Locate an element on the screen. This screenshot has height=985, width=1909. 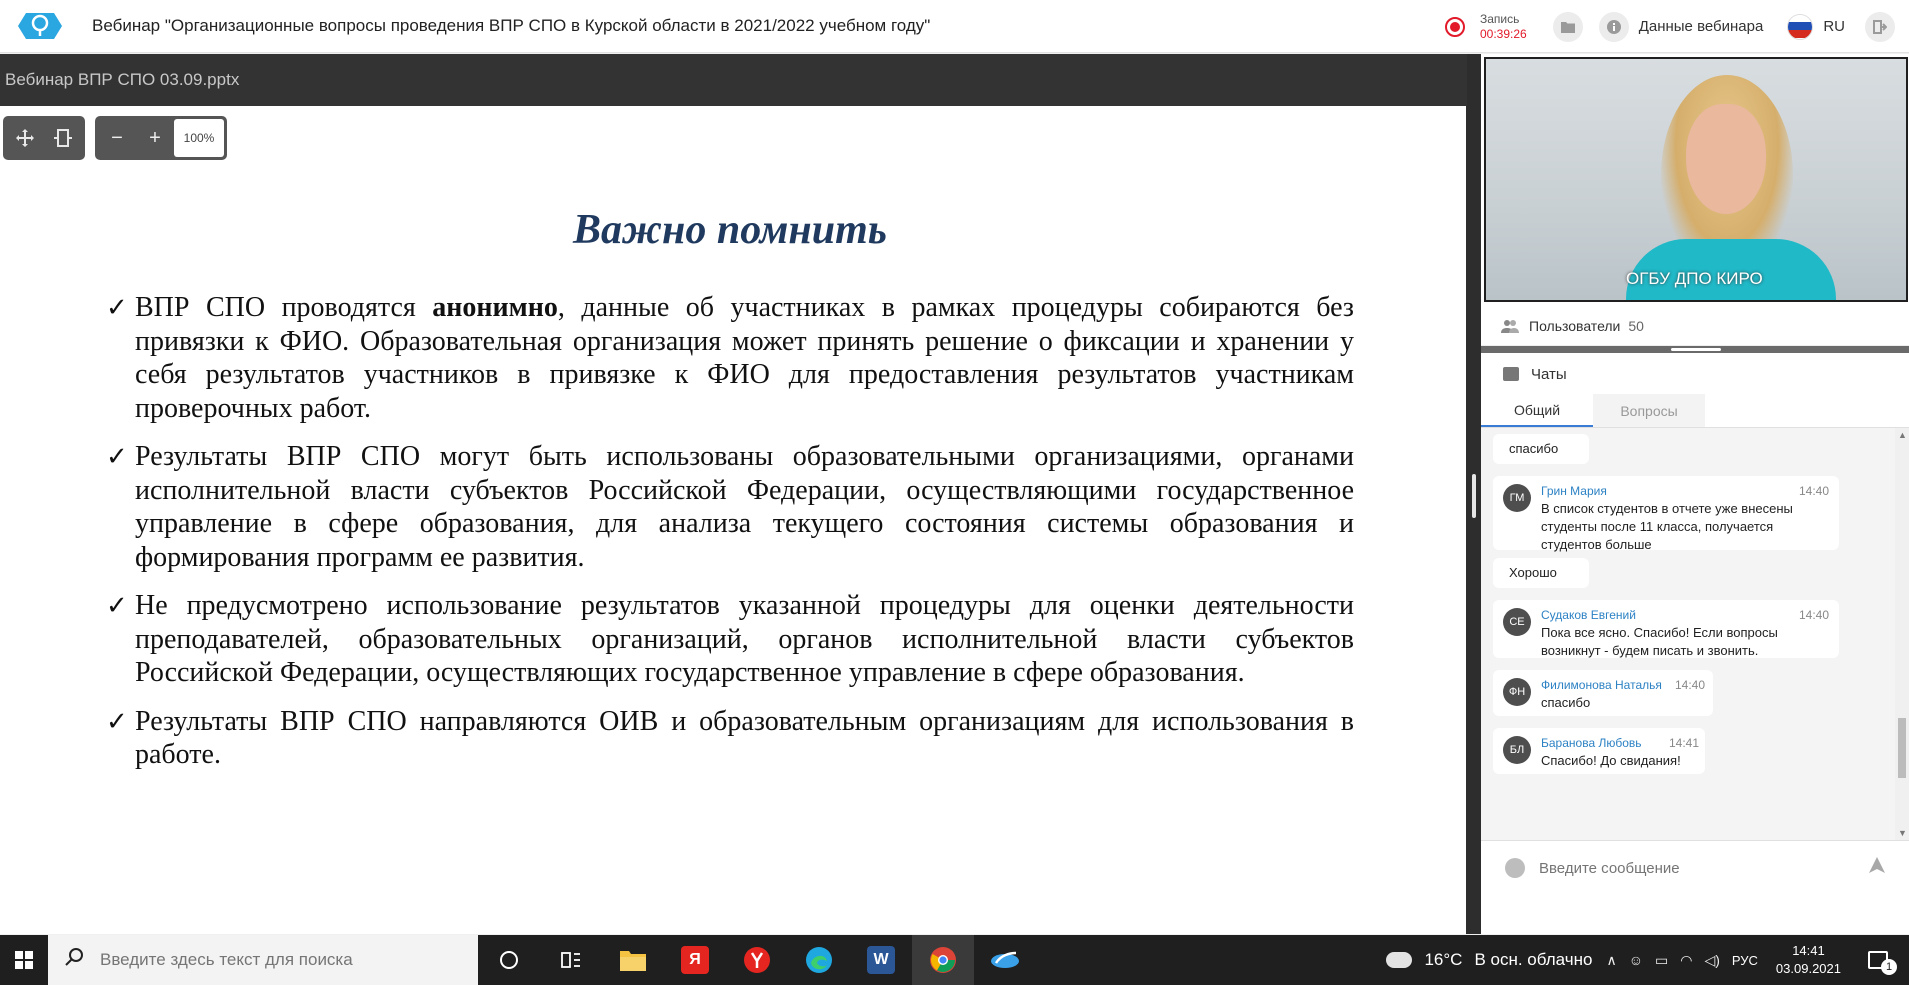
chat-message: спасибо is located at coordinates (1541, 449).